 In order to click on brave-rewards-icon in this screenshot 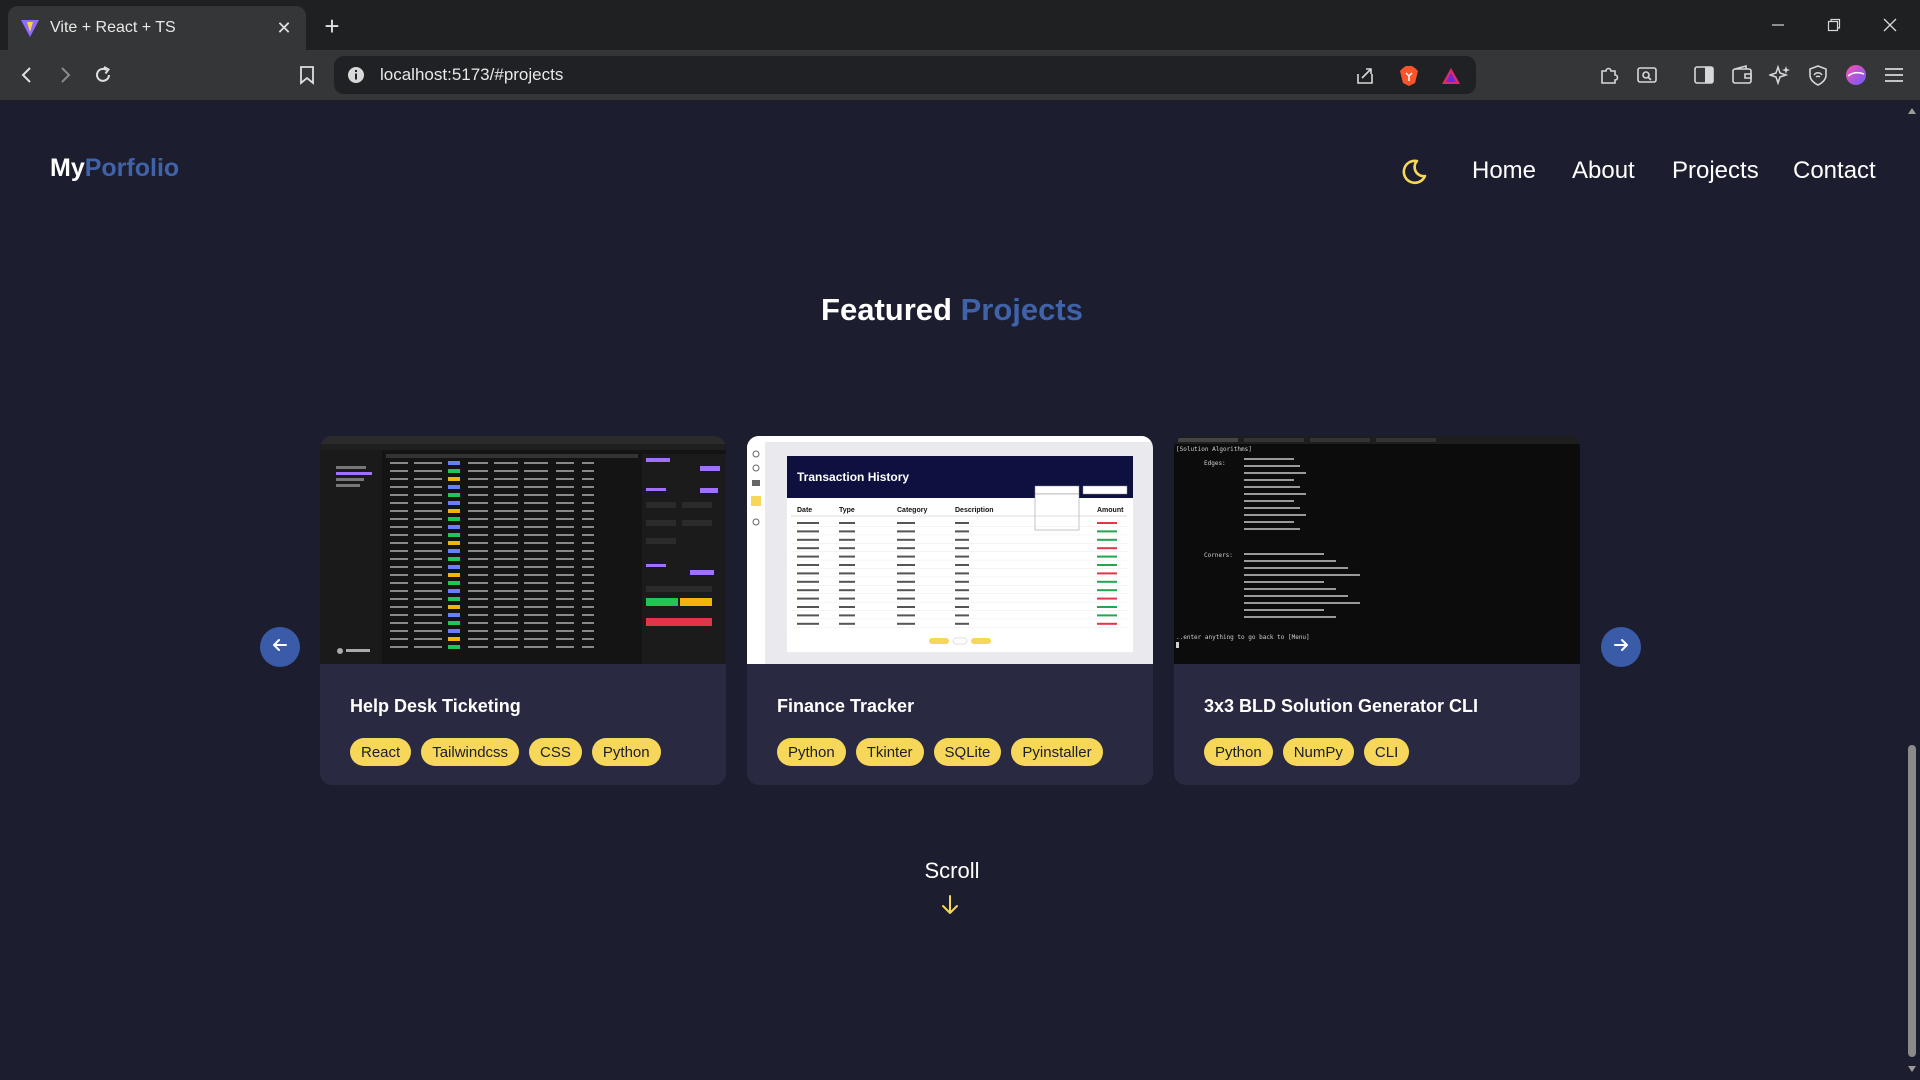, I will do `click(1451, 76)`.